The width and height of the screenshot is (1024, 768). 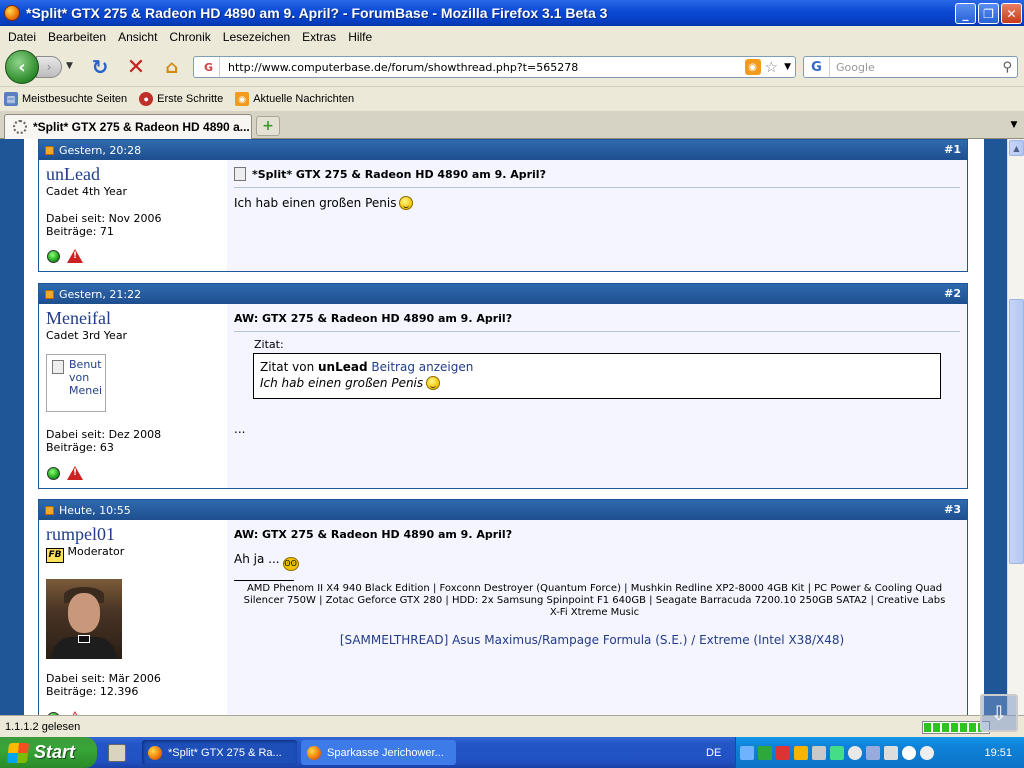 I want to click on status-text: 1.1.1.2 gelesen, so click(x=43, y=726).